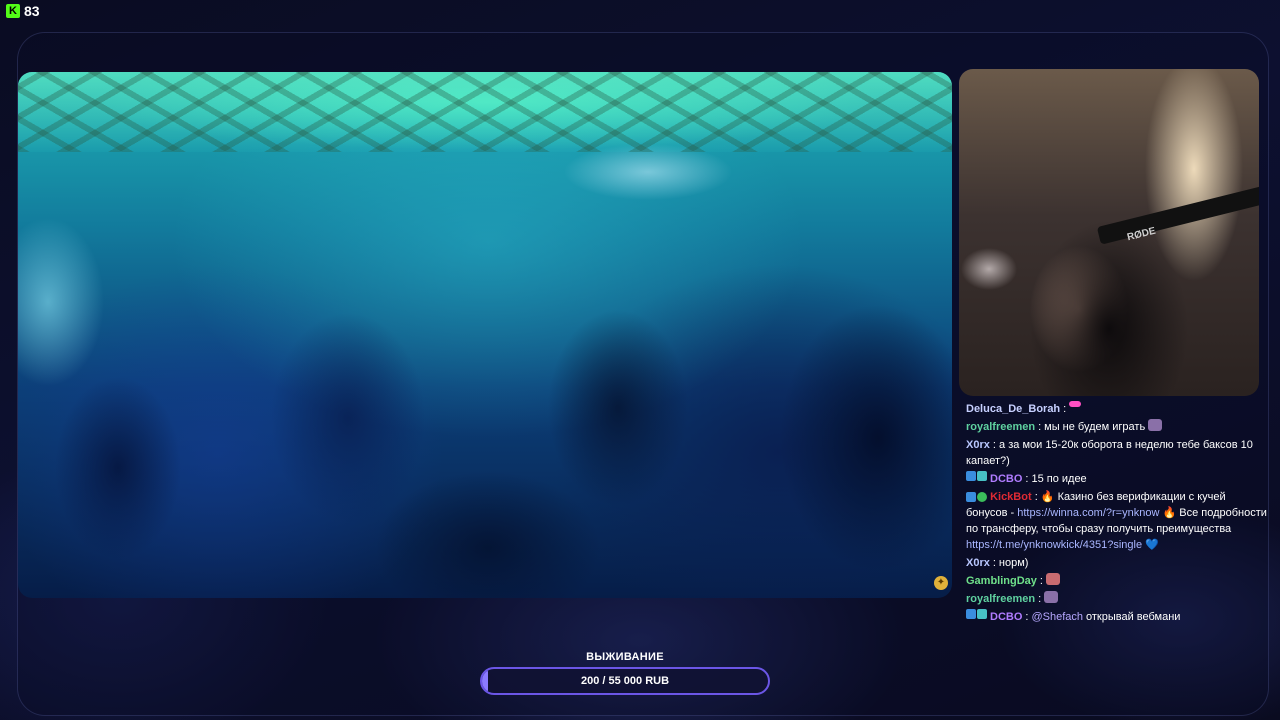 This screenshot has height=720, width=1280. I want to click on chat-username: Deluca_De_Borah, so click(1013, 409).